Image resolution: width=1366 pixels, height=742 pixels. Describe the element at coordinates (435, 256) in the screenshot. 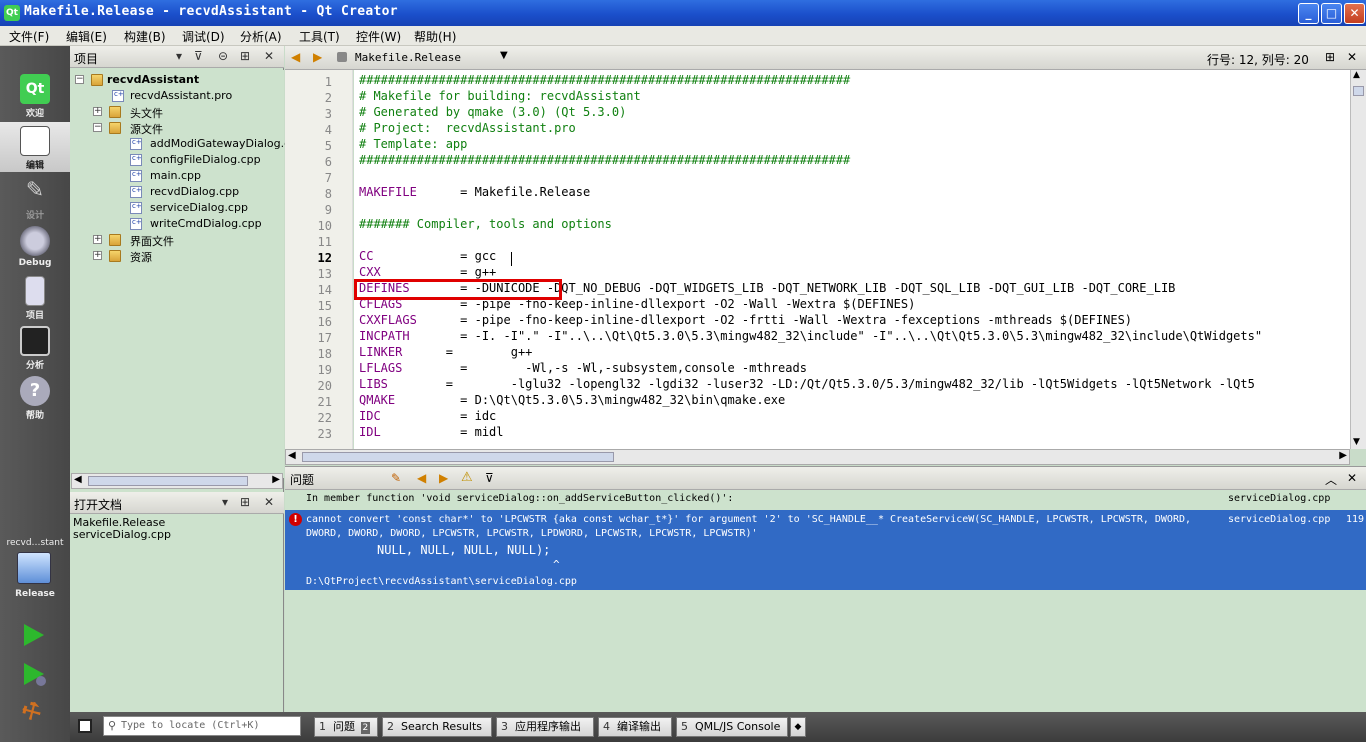

I see `make-value: = gcc` at that location.